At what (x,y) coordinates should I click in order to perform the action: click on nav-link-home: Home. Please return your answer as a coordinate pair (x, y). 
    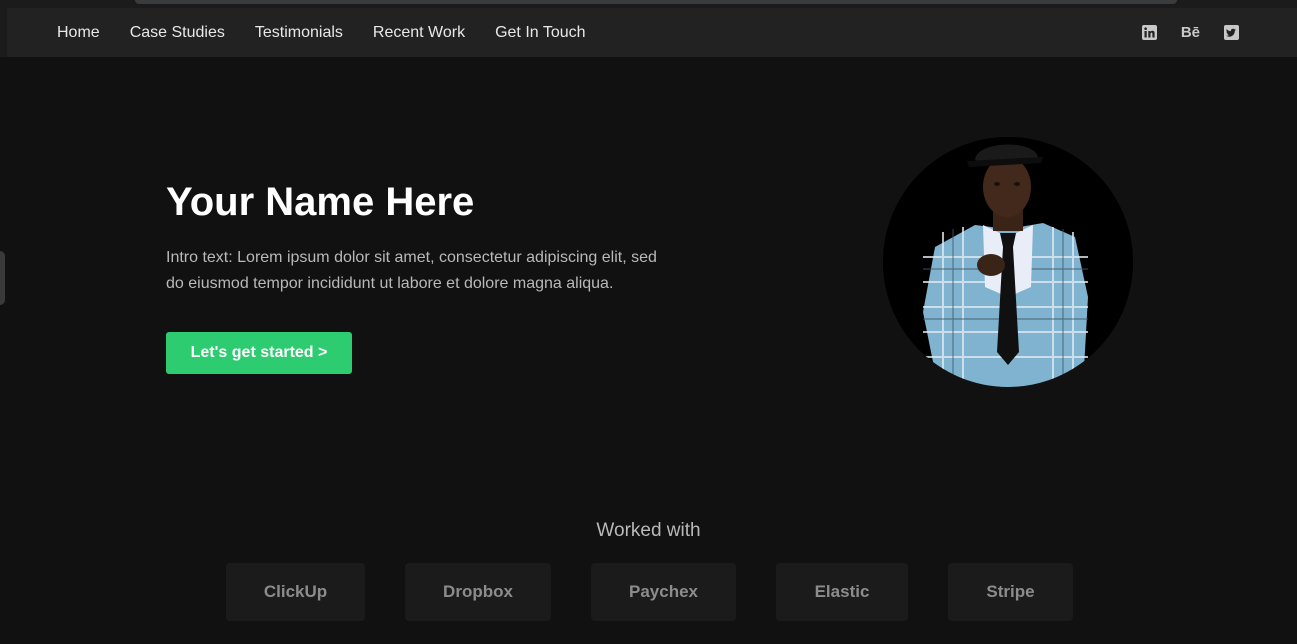
    Looking at the image, I should click on (78, 33).